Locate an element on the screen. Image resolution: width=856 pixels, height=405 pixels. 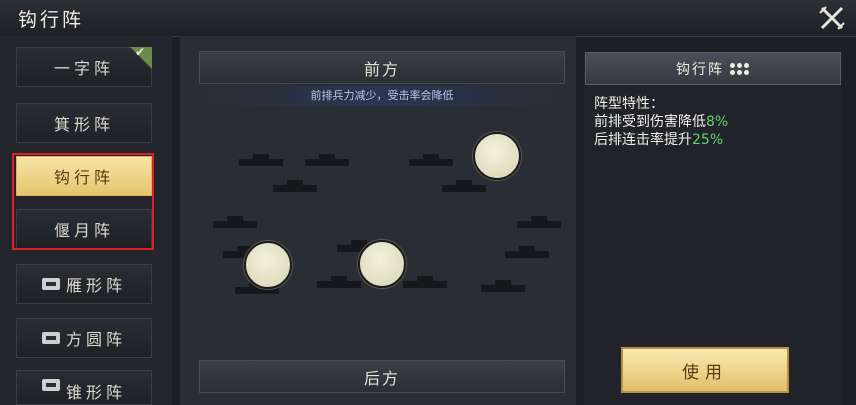
trait-2-value: 25% is located at coordinates (708, 140).